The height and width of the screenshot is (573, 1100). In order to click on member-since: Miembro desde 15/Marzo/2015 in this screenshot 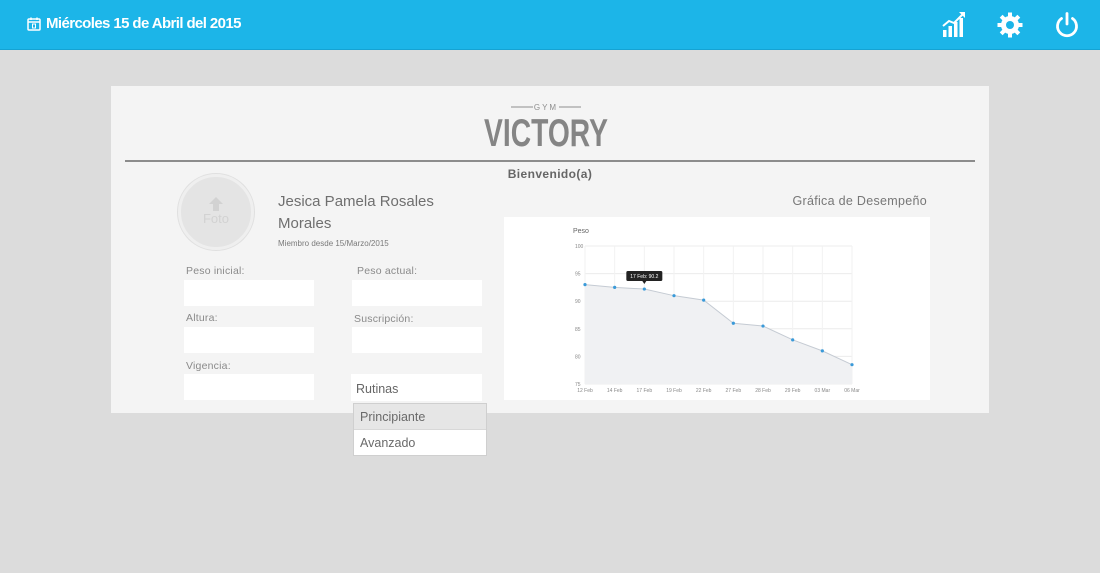, I will do `click(333, 243)`.